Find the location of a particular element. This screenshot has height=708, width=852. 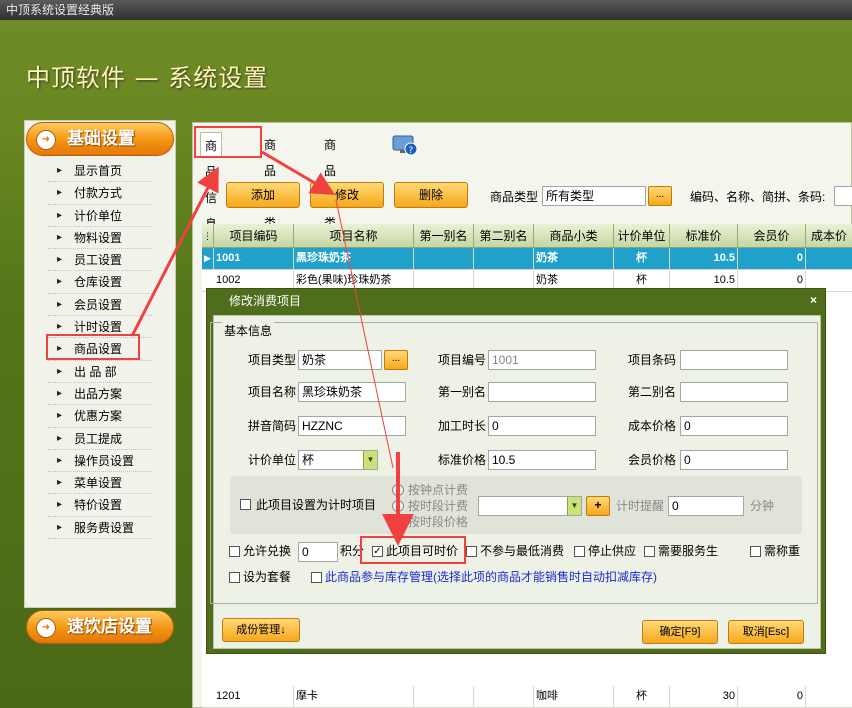

arrow-to-tab is located at coordinates (174, 251).